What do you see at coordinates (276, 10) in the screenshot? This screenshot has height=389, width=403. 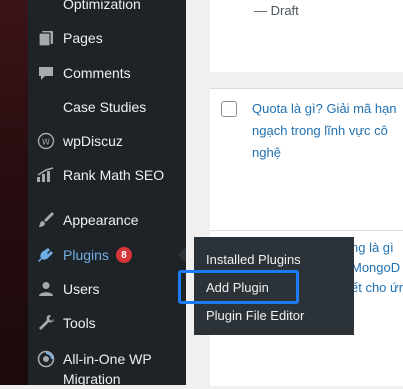 I see `draft-status: — Draft` at bounding box center [276, 10].